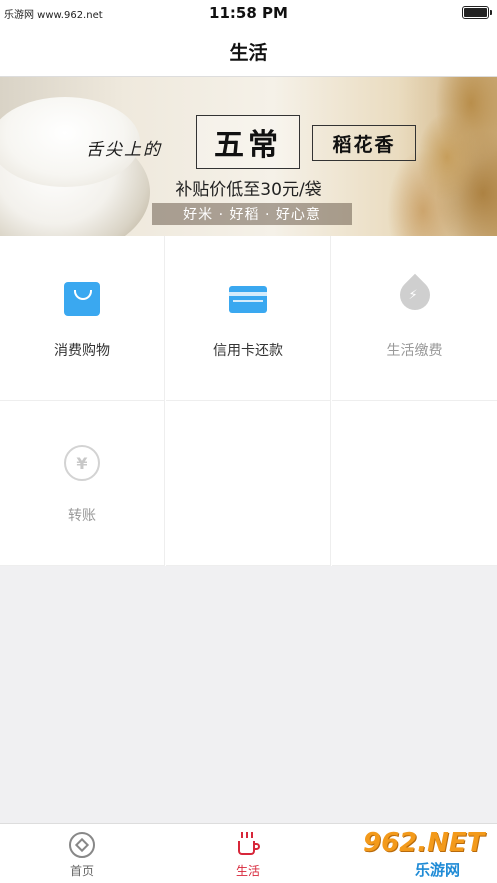 The width and height of the screenshot is (497, 883). What do you see at coordinates (247, 871) in the screenshot?
I see `tab-label: 生活` at bounding box center [247, 871].